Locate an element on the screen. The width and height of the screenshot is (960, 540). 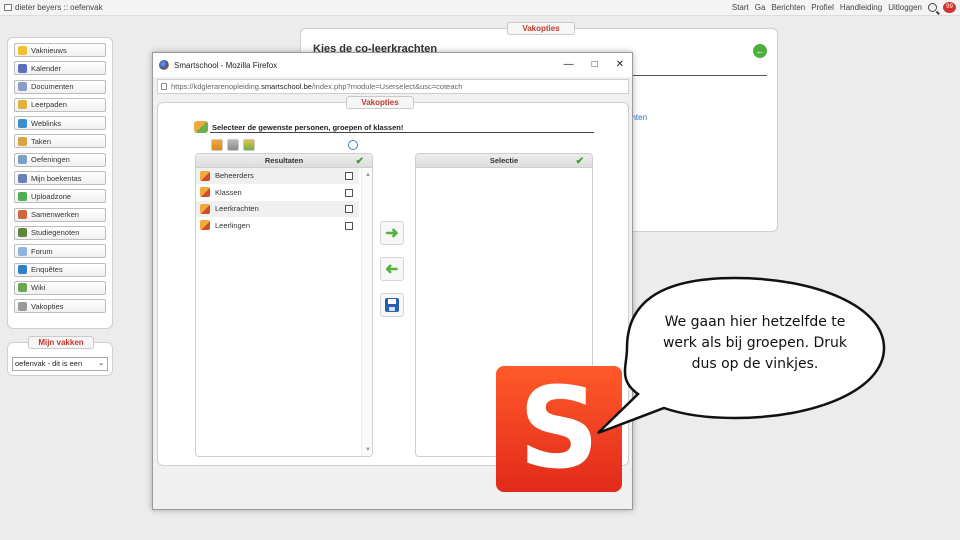
maximize-icon: □ is located at coordinates (595, 64).